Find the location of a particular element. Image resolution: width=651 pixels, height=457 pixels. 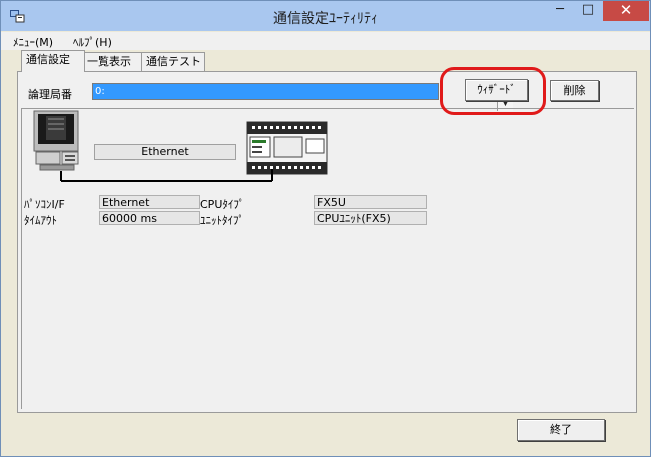

tab-comm-test: 通信テスト is located at coordinates (173, 61).